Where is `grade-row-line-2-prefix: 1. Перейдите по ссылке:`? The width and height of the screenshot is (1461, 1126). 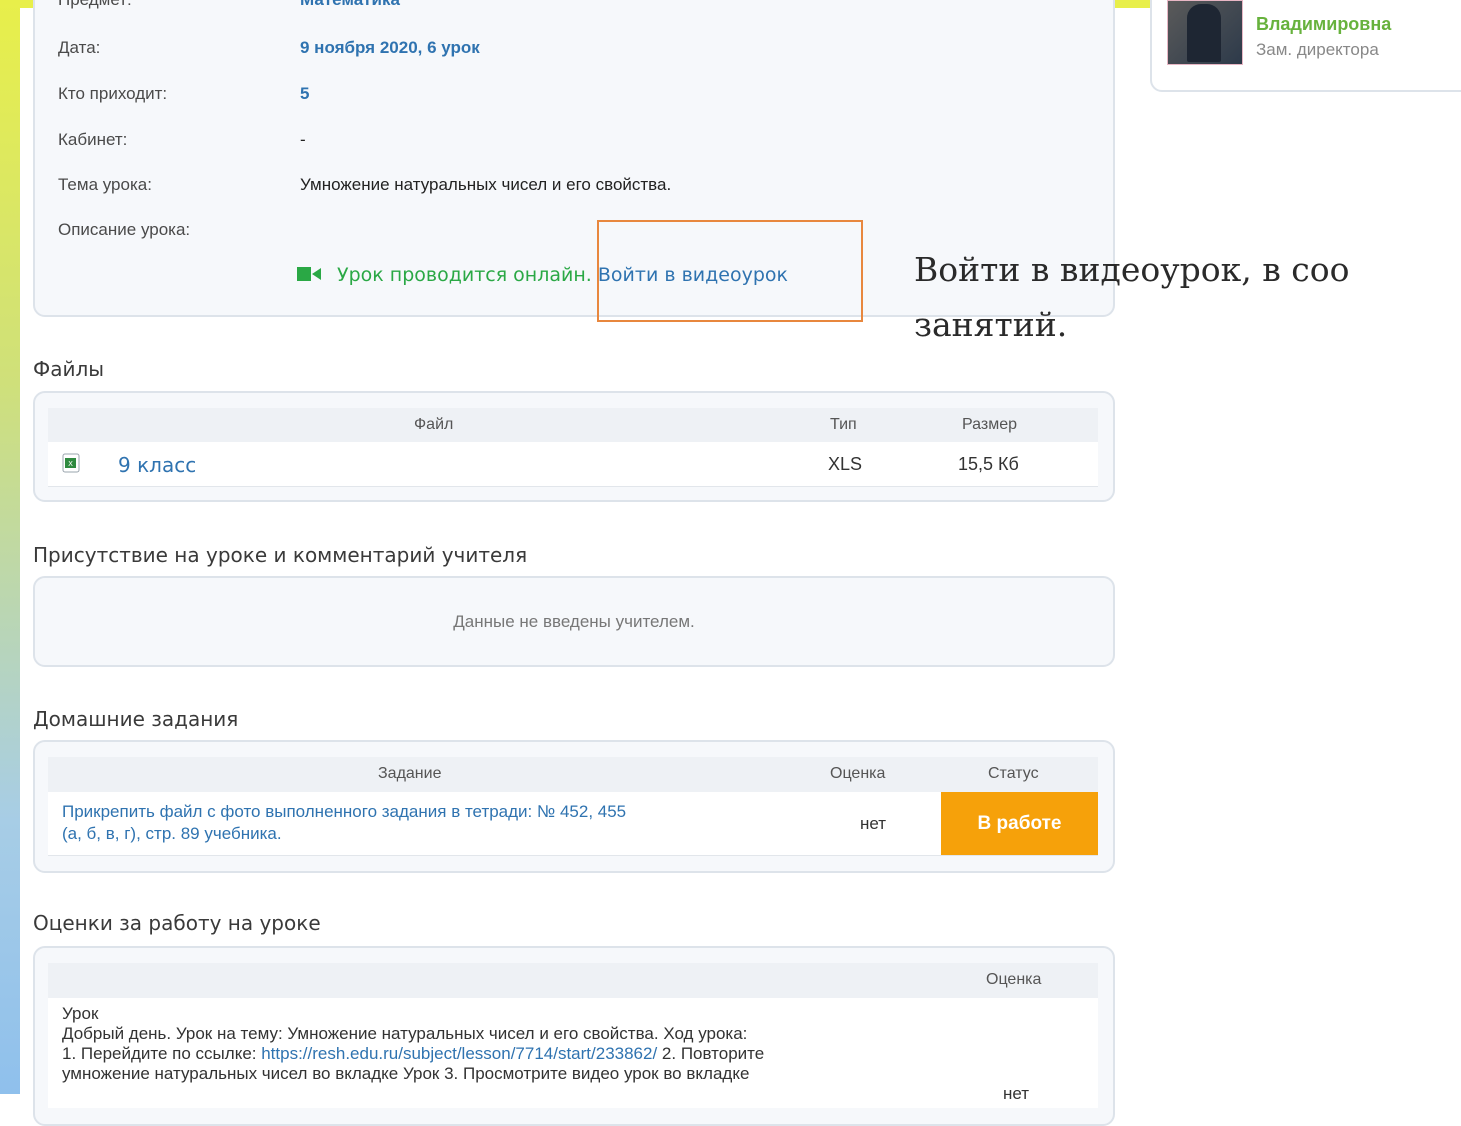 grade-row-line-2-prefix: 1. Перейдите по ссылке: is located at coordinates (162, 1053).